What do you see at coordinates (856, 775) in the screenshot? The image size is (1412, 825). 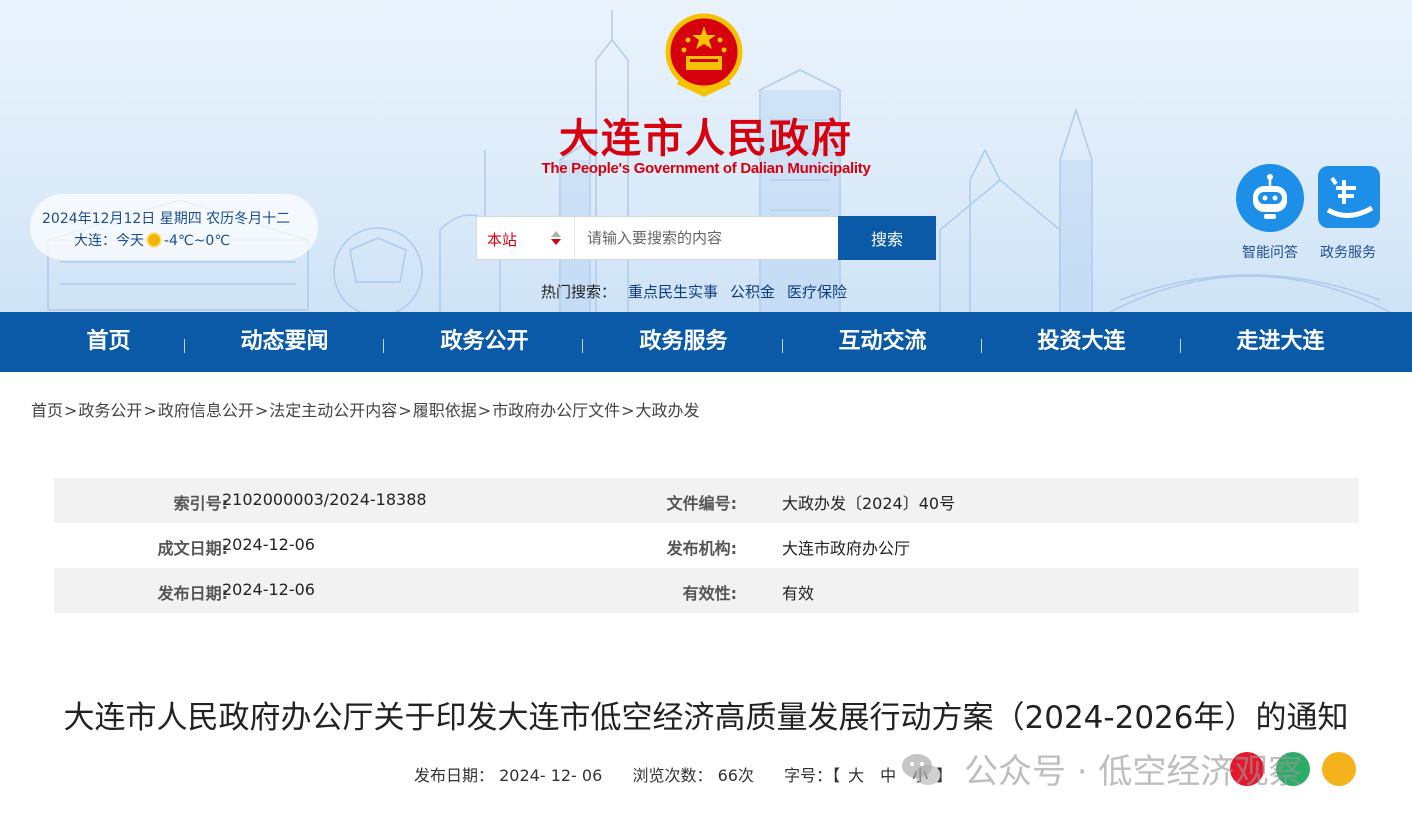 I see `font-size-large-button: 大` at bounding box center [856, 775].